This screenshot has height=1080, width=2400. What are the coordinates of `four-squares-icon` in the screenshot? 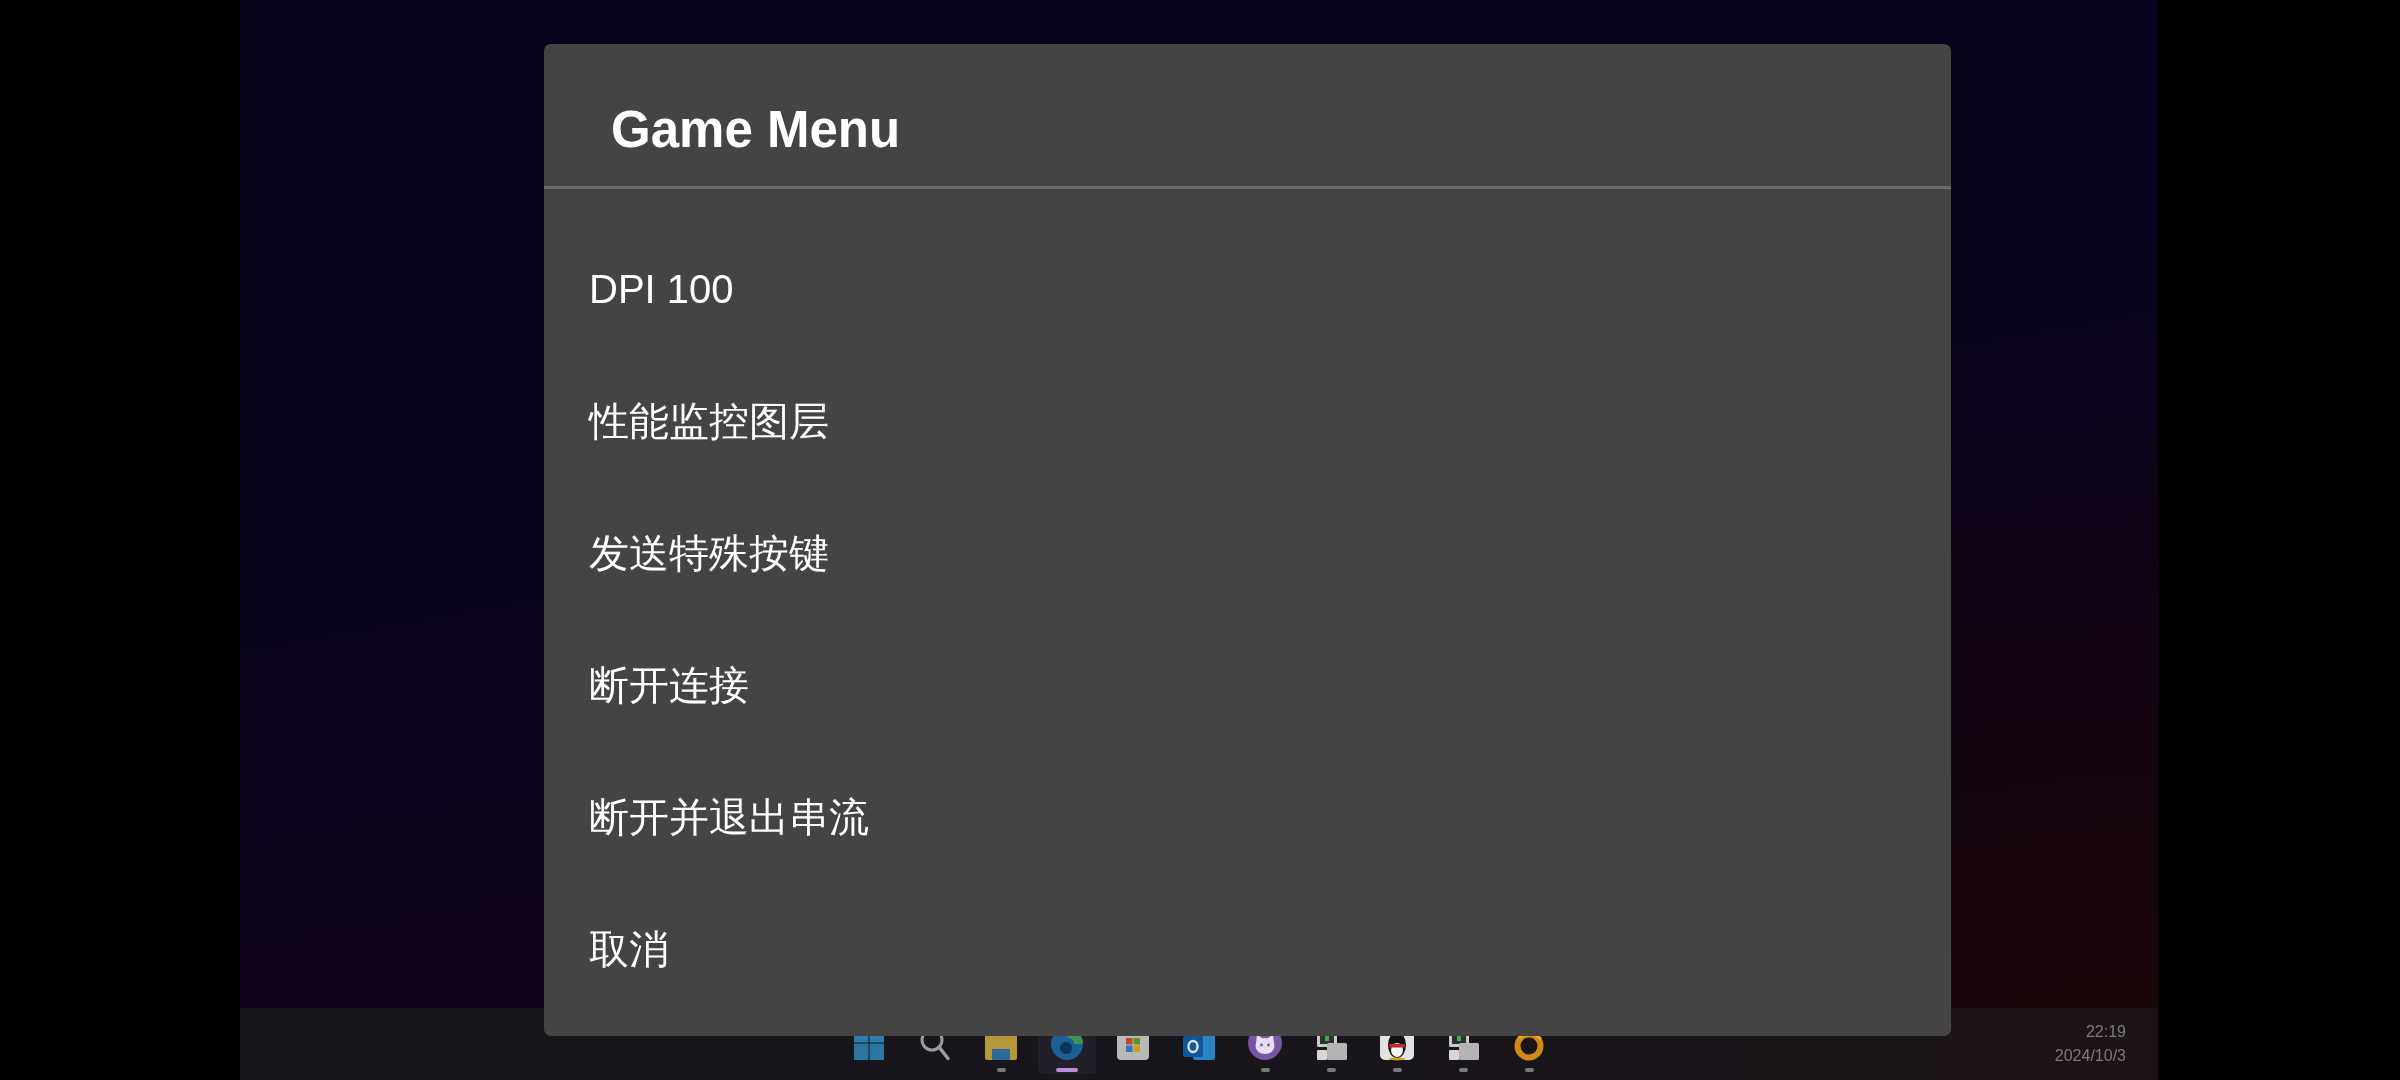 It's located at (869, 1048).